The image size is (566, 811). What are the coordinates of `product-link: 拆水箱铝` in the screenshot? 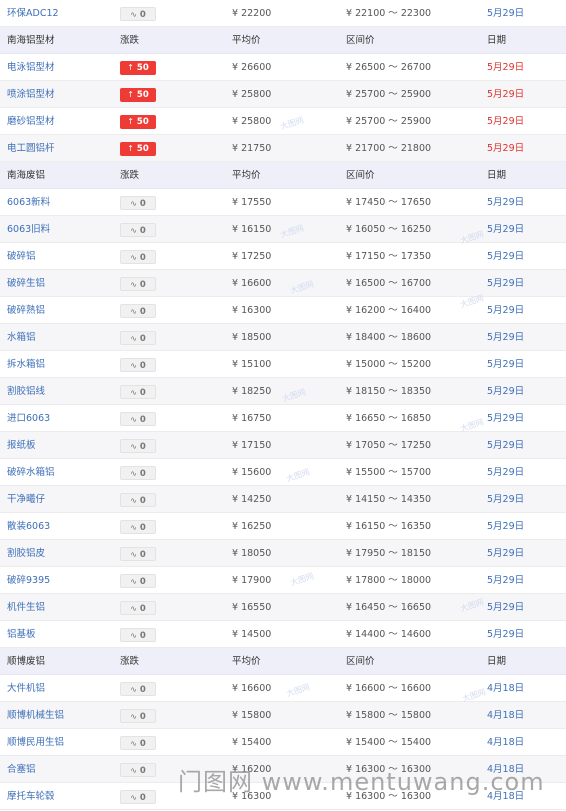 It's located at (26, 364).